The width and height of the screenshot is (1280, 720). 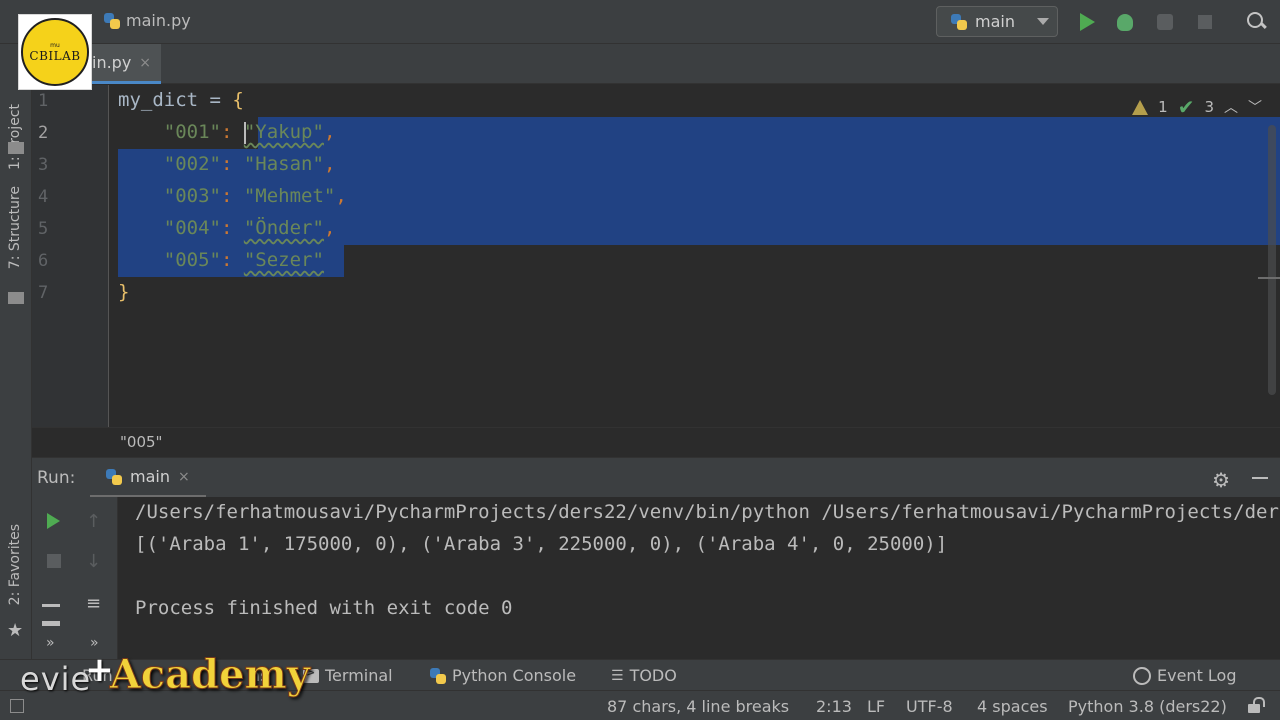 I want to click on run-panel-header: Run: main × ⚙, so click(x=656, y=477).